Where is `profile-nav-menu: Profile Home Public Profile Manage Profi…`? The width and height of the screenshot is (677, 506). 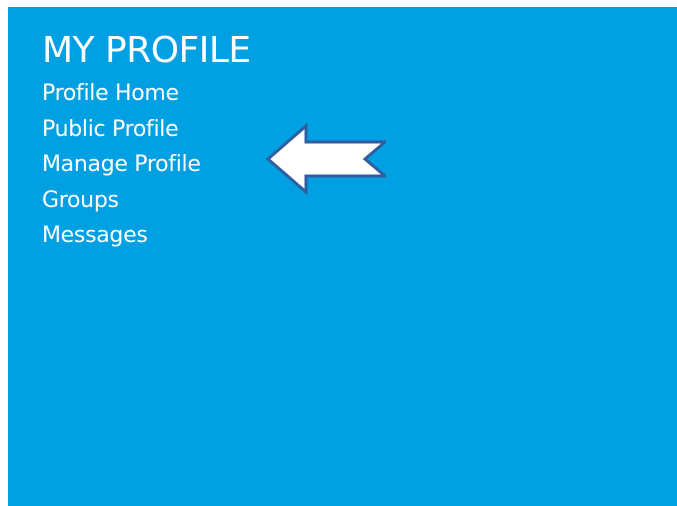
profile-nav-menu: Profile Home Public Profile Manage Profi… is located at coordinates (121, 172).